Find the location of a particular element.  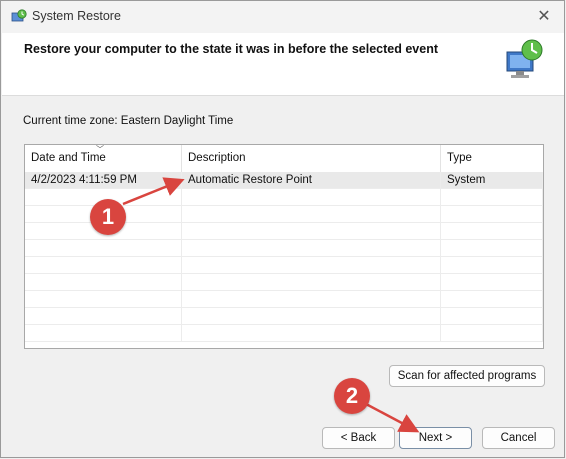

timezone-label: Current time zone: Eastern Daylight Time is located at coordinates (128, 121).